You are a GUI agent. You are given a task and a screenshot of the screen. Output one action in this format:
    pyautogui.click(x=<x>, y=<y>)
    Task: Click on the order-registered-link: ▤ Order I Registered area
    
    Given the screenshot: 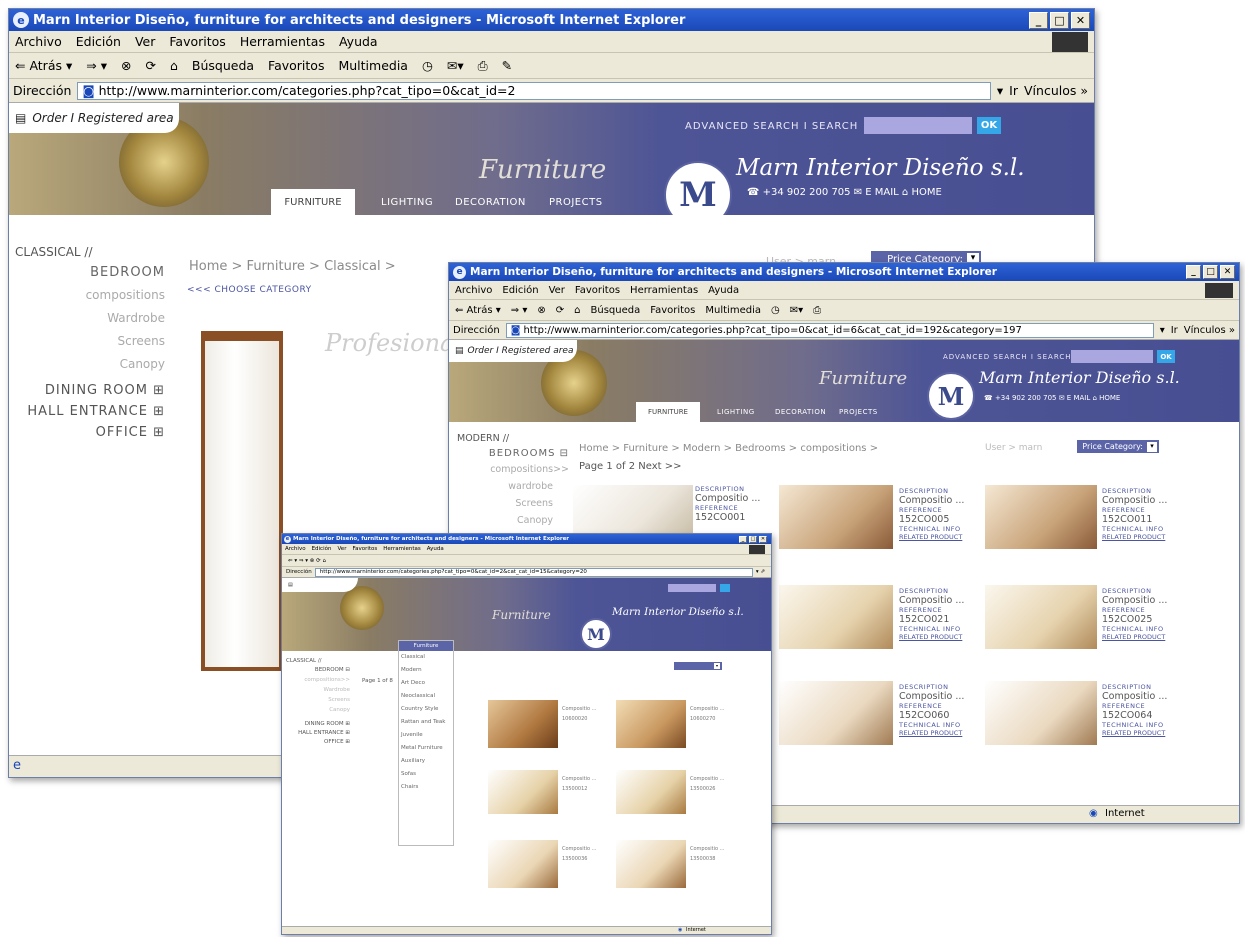 What is the action you would take?
    pyautogui.click(x=513, y=351)
    